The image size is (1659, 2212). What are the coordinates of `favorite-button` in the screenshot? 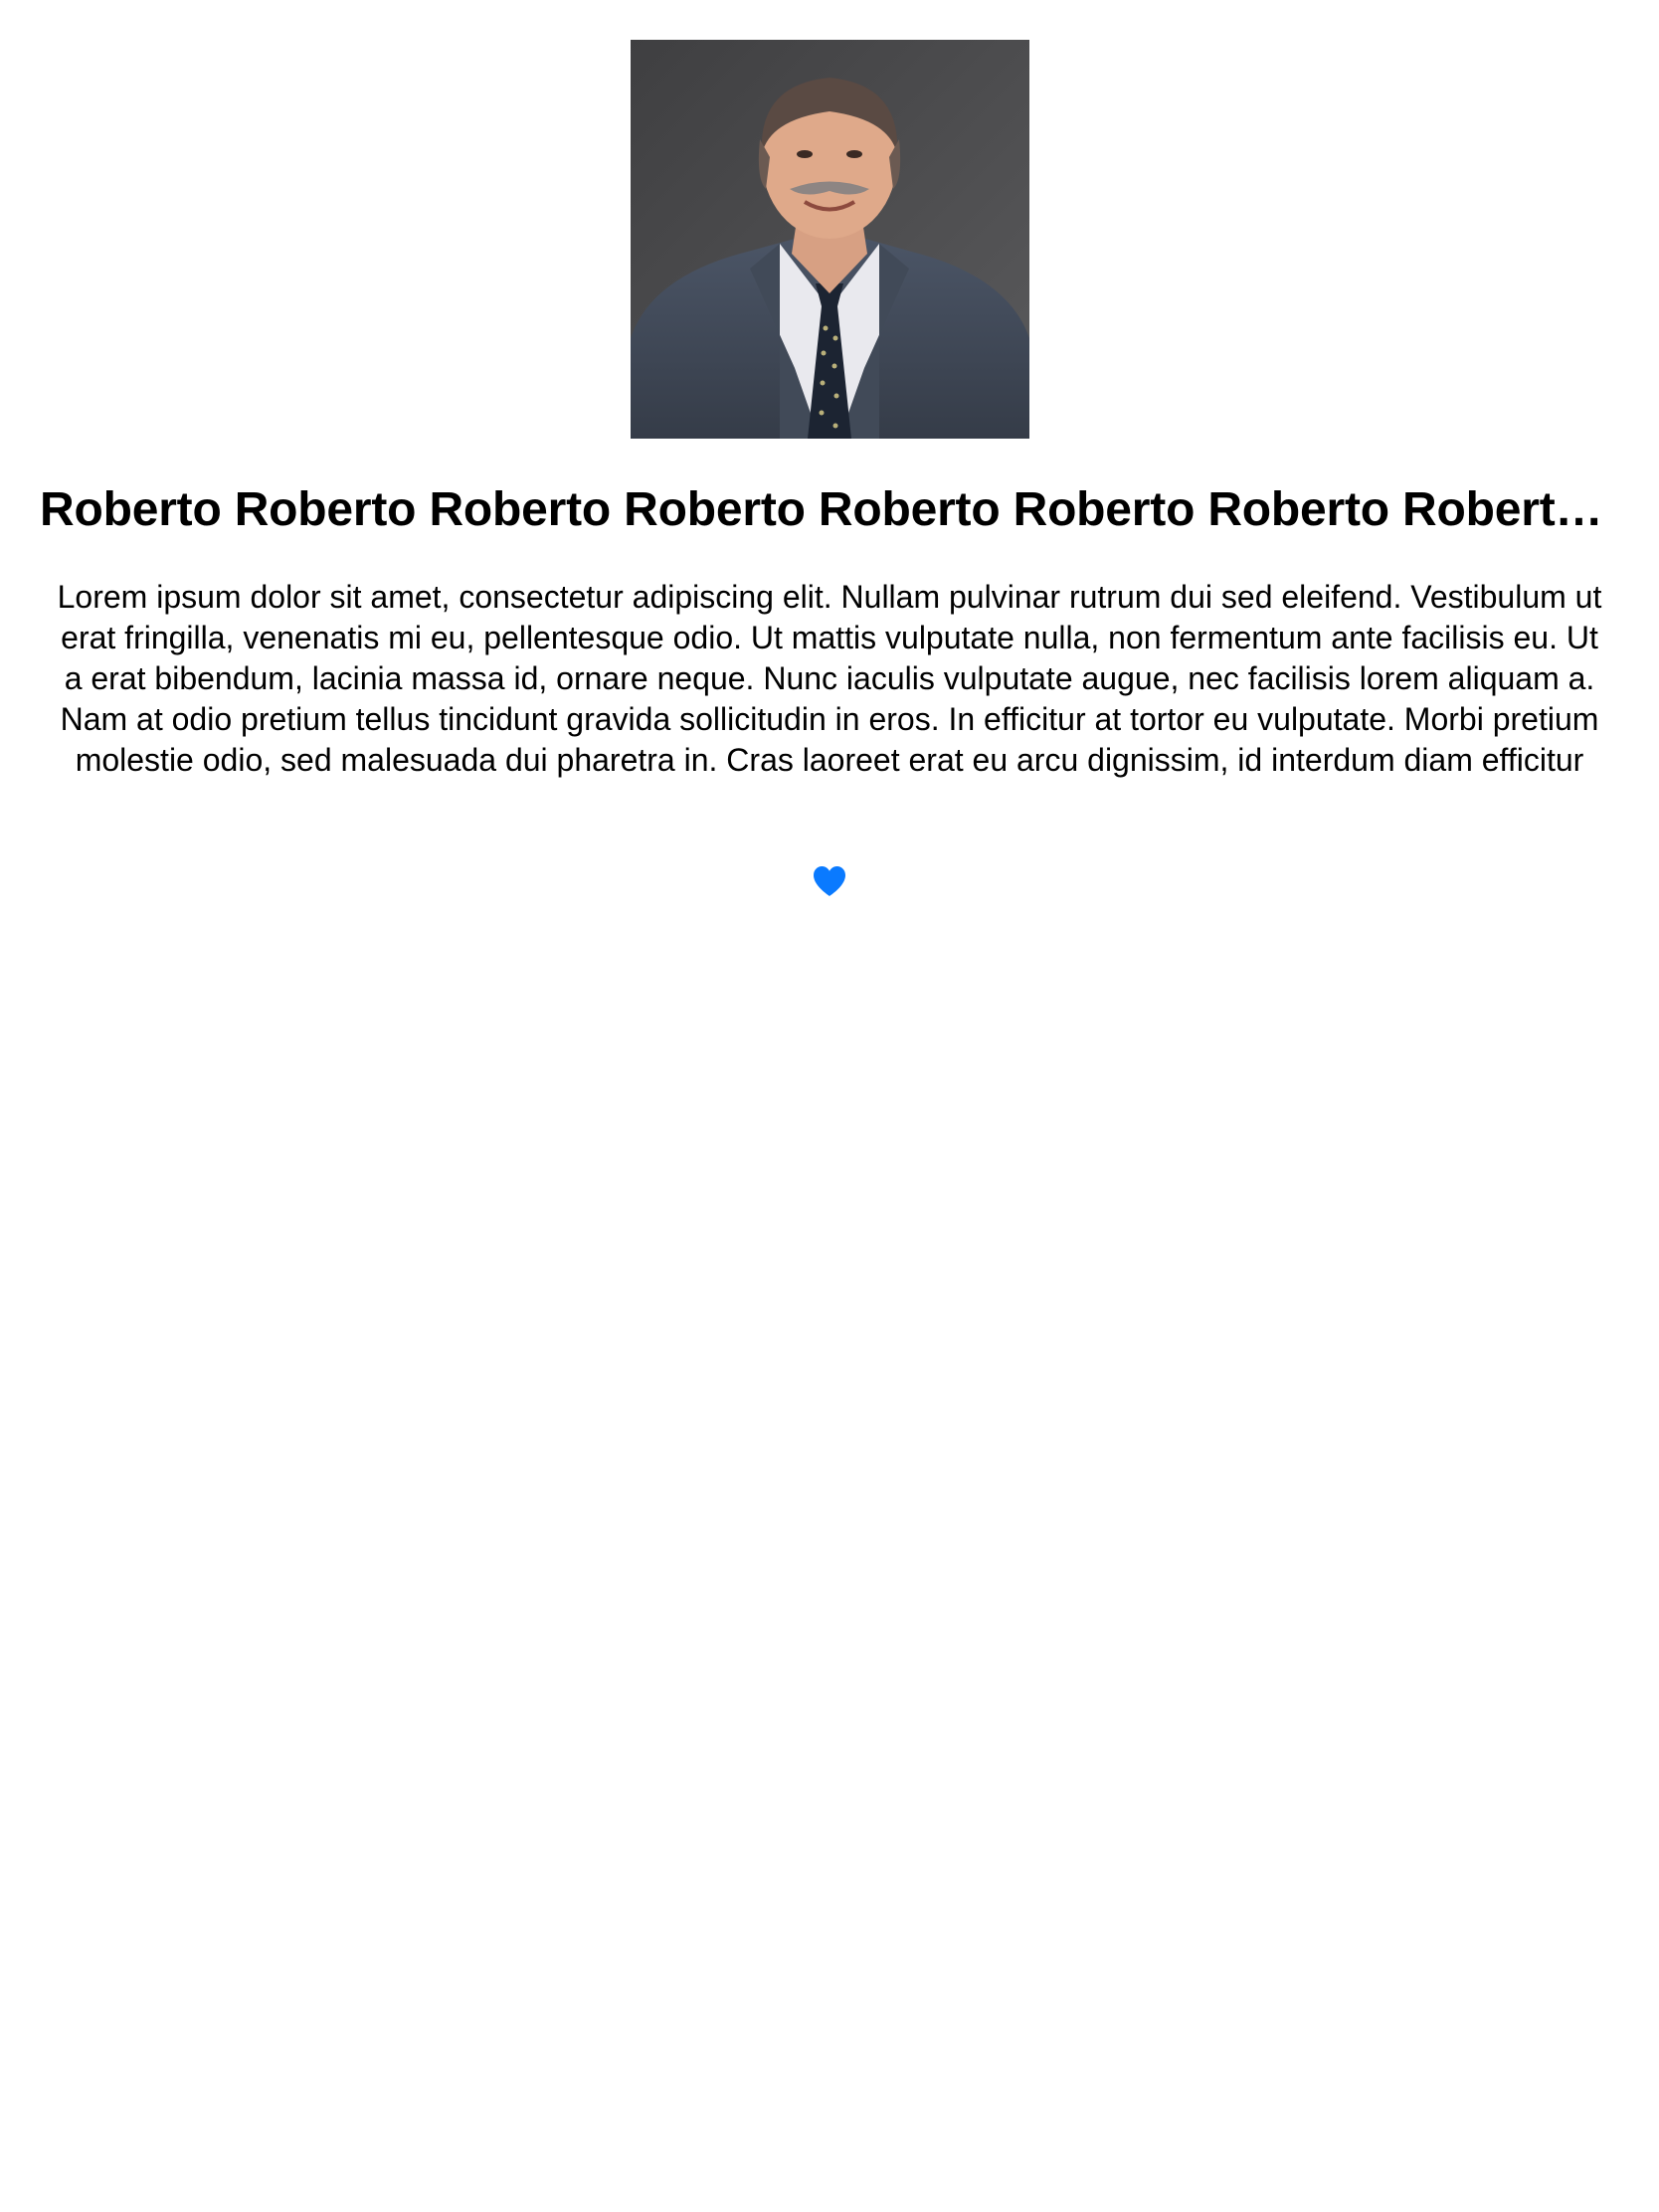 It's located at (829, 881).